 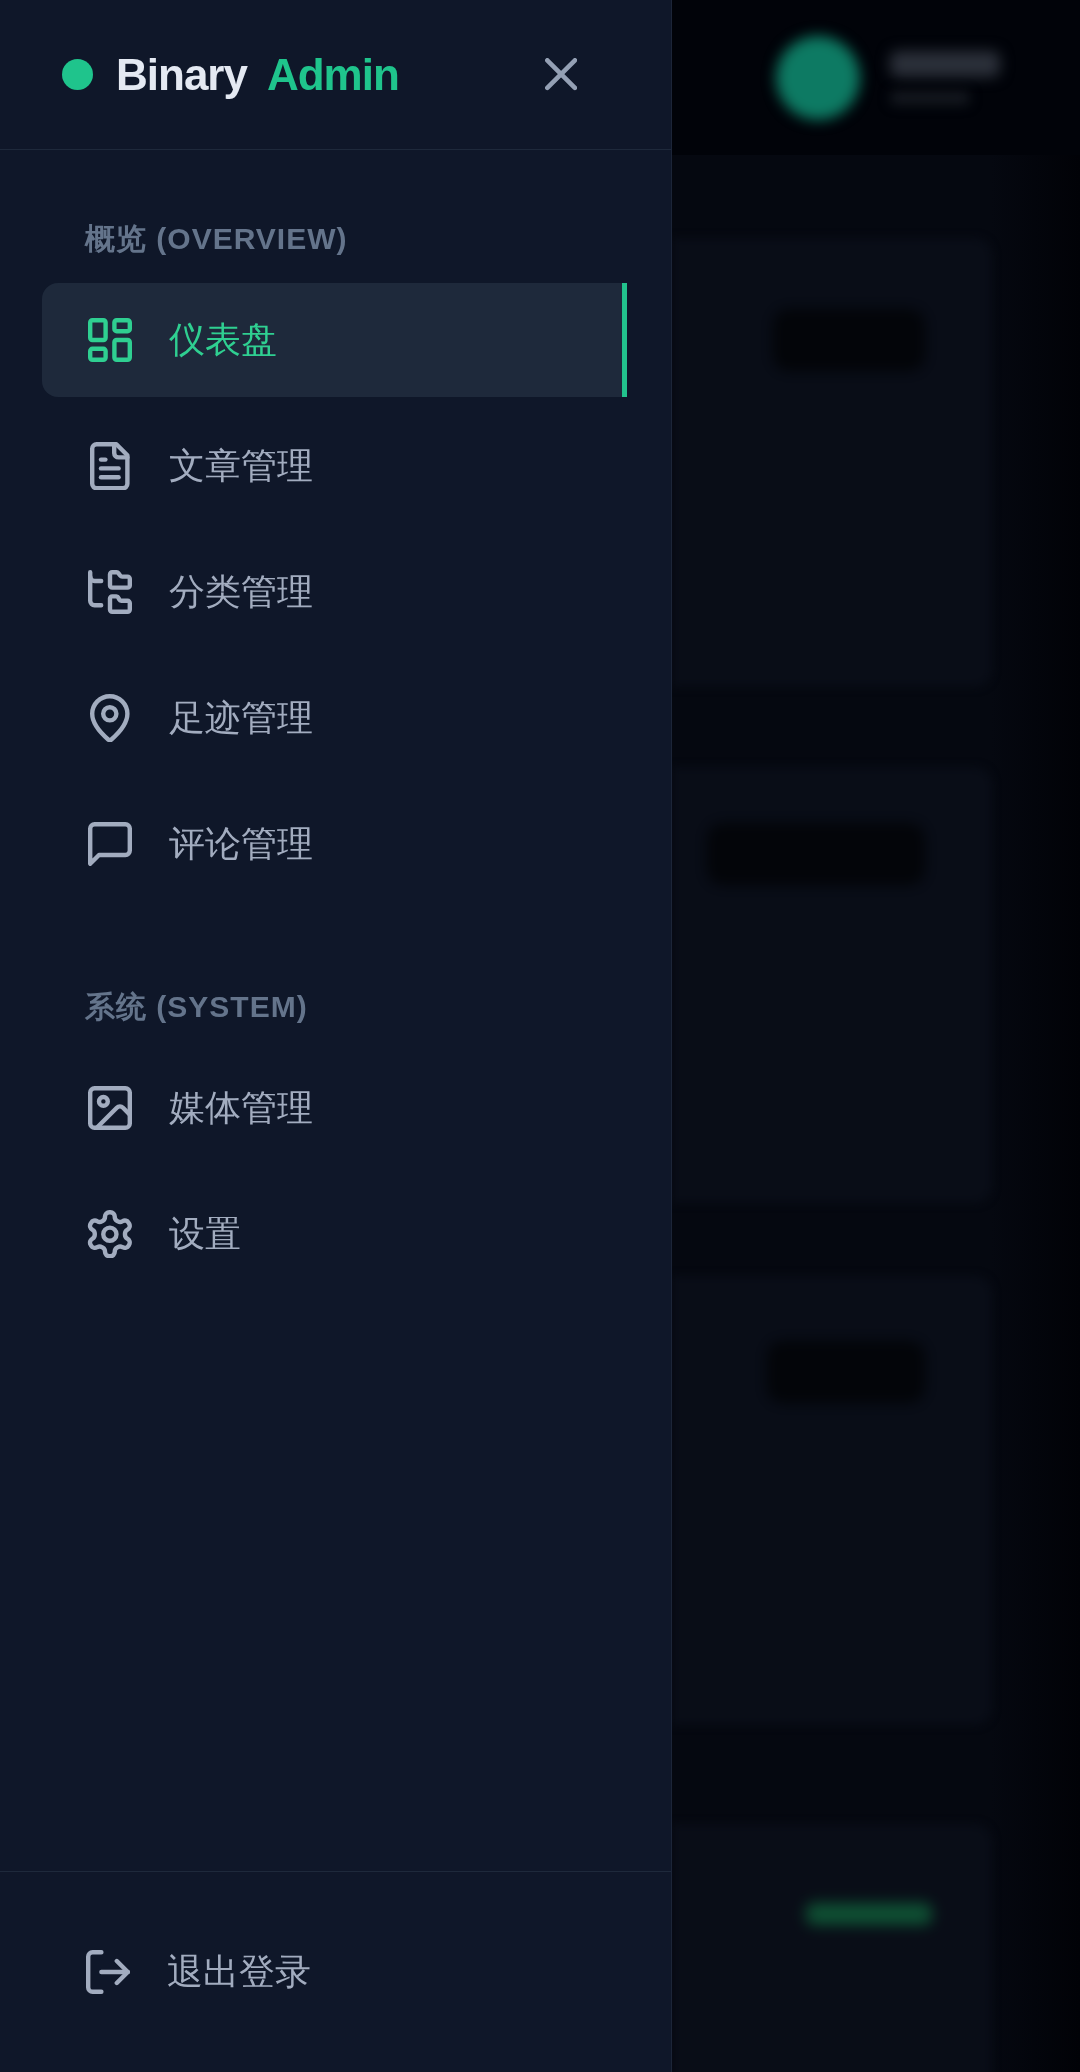 I want to click on nav-item: 分类管理, so click(x=334, y=592).